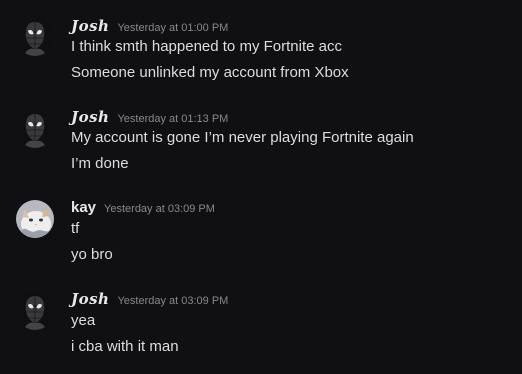 This screenshot has width=522, height=374. Describe the element at coordinates (75, 228) in the screenshot. I see `message-text: tf` at that location.